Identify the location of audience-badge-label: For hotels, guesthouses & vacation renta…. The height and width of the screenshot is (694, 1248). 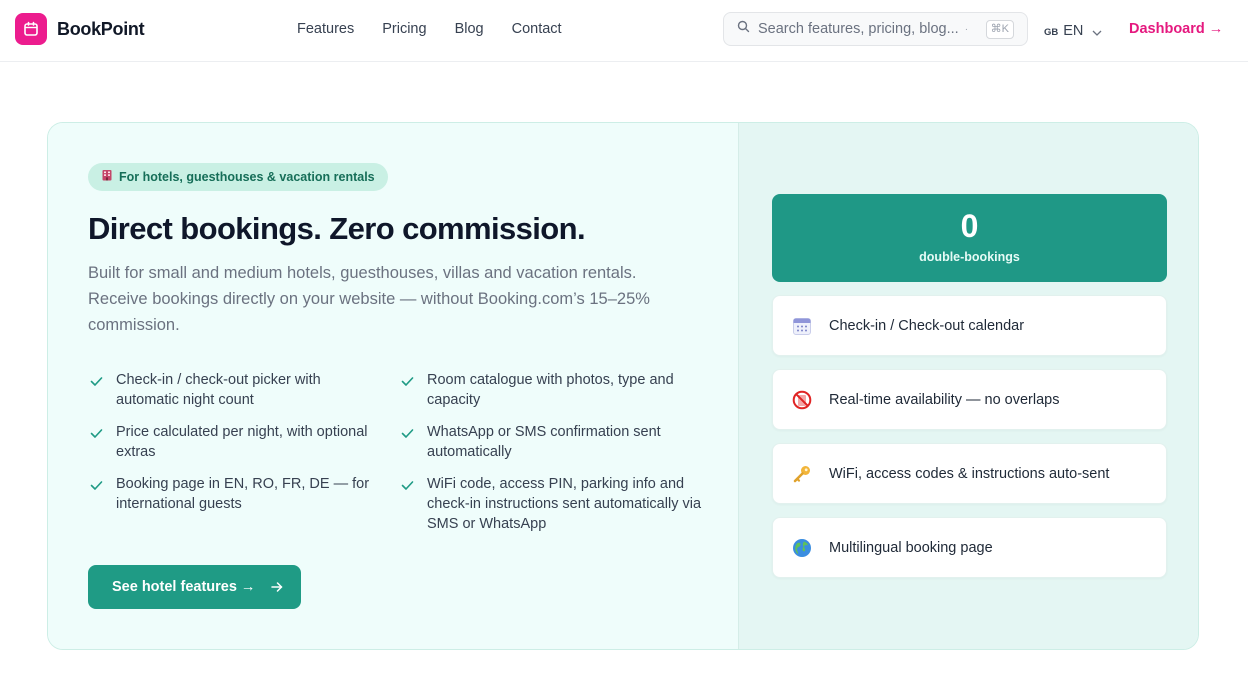
(247, 177).